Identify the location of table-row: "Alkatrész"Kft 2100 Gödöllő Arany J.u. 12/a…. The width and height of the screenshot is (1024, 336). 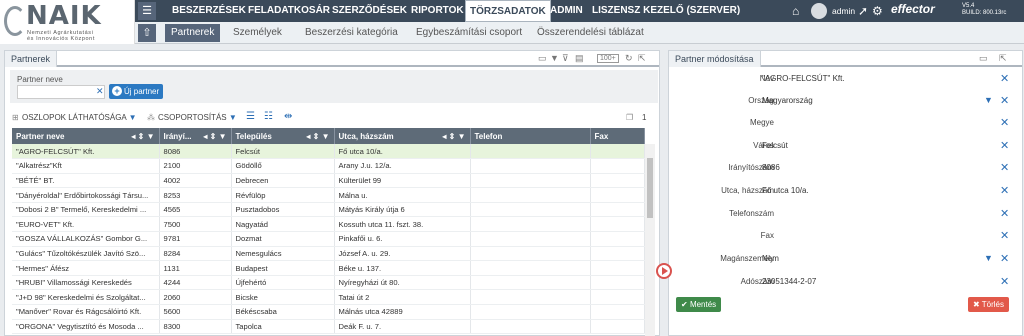
(328, 166).